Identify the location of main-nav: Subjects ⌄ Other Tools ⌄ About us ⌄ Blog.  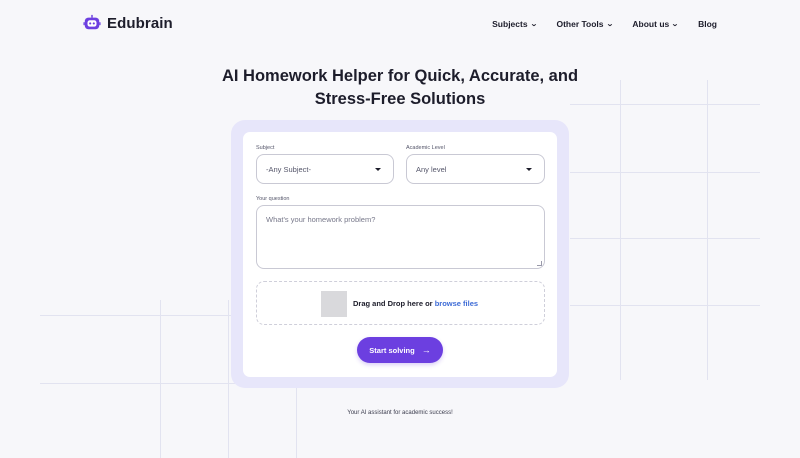
(604, 24).